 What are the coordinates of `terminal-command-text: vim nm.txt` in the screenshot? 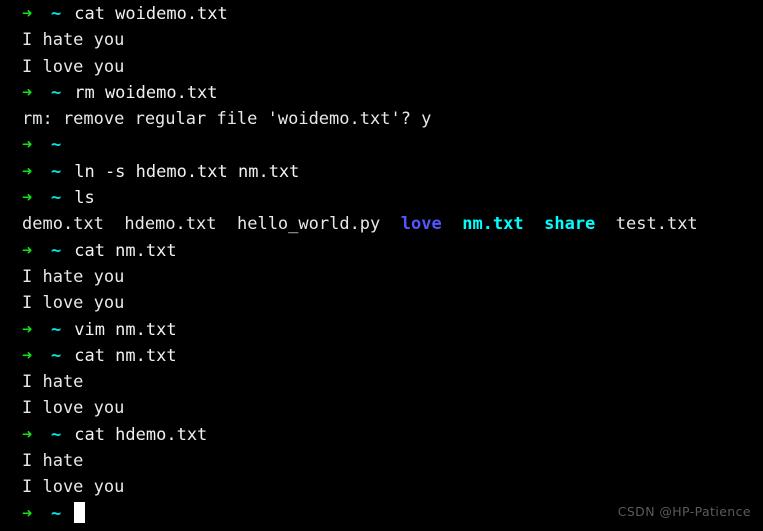 It's located at (120, 329).